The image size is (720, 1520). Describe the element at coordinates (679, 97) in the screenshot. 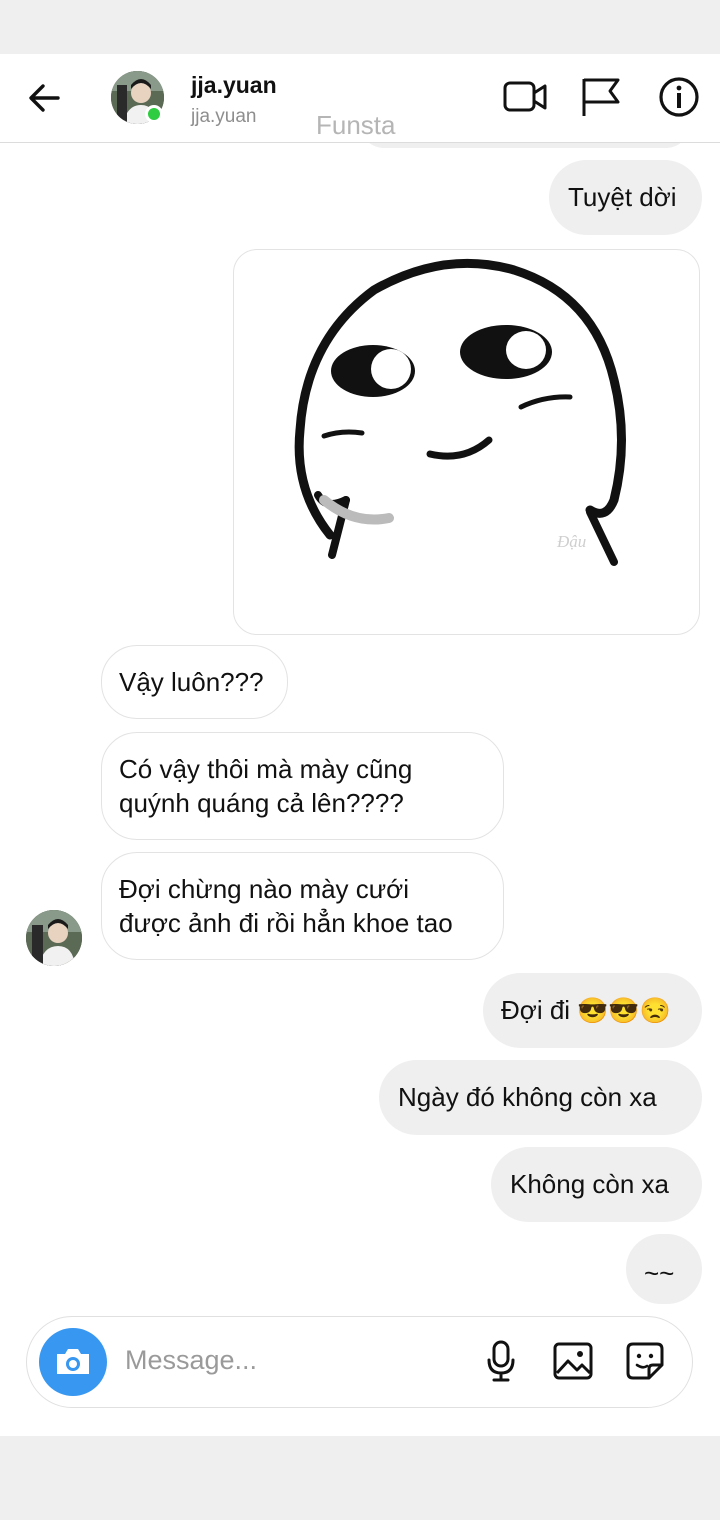

I see `info-icon` at that location.